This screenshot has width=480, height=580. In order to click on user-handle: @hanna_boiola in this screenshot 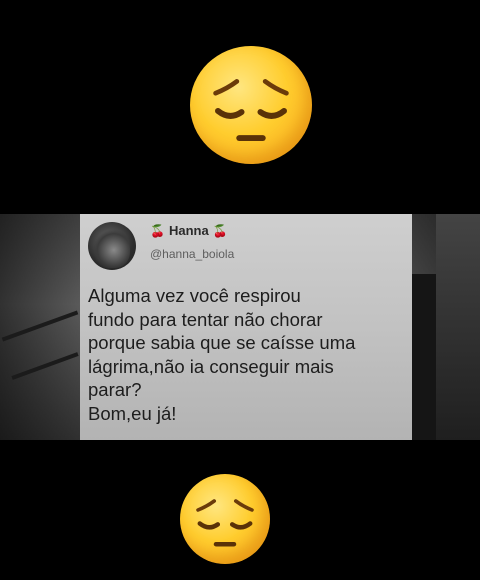, I will do `click(192, 254)`.